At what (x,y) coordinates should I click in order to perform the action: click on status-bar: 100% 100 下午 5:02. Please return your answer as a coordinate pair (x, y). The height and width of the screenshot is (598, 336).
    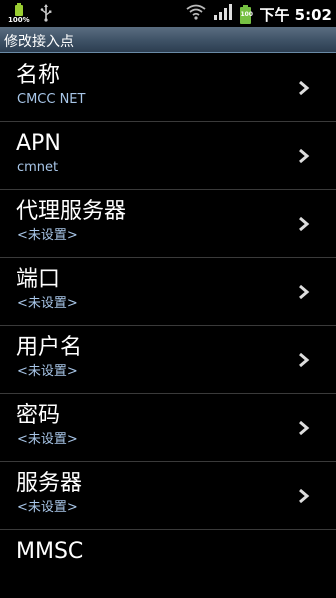
    Looking at the image, I should click on (168, 13).